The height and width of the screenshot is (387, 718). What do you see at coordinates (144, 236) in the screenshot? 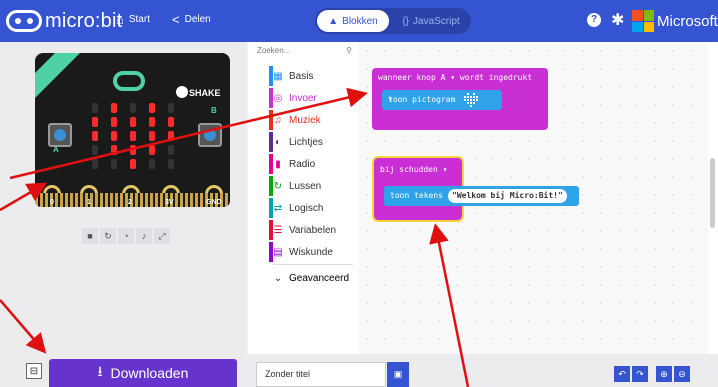
I see `mute-icon: ♪` at bounding box center [144, 236].